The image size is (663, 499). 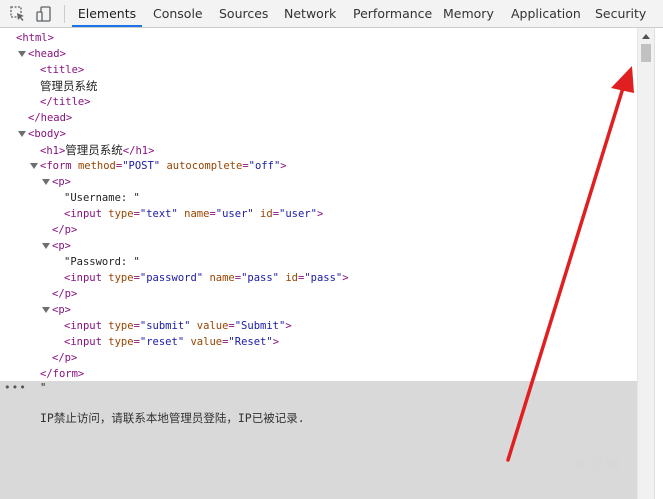 I want to click on tab-elements: Elements, so click(x=107, y=13).